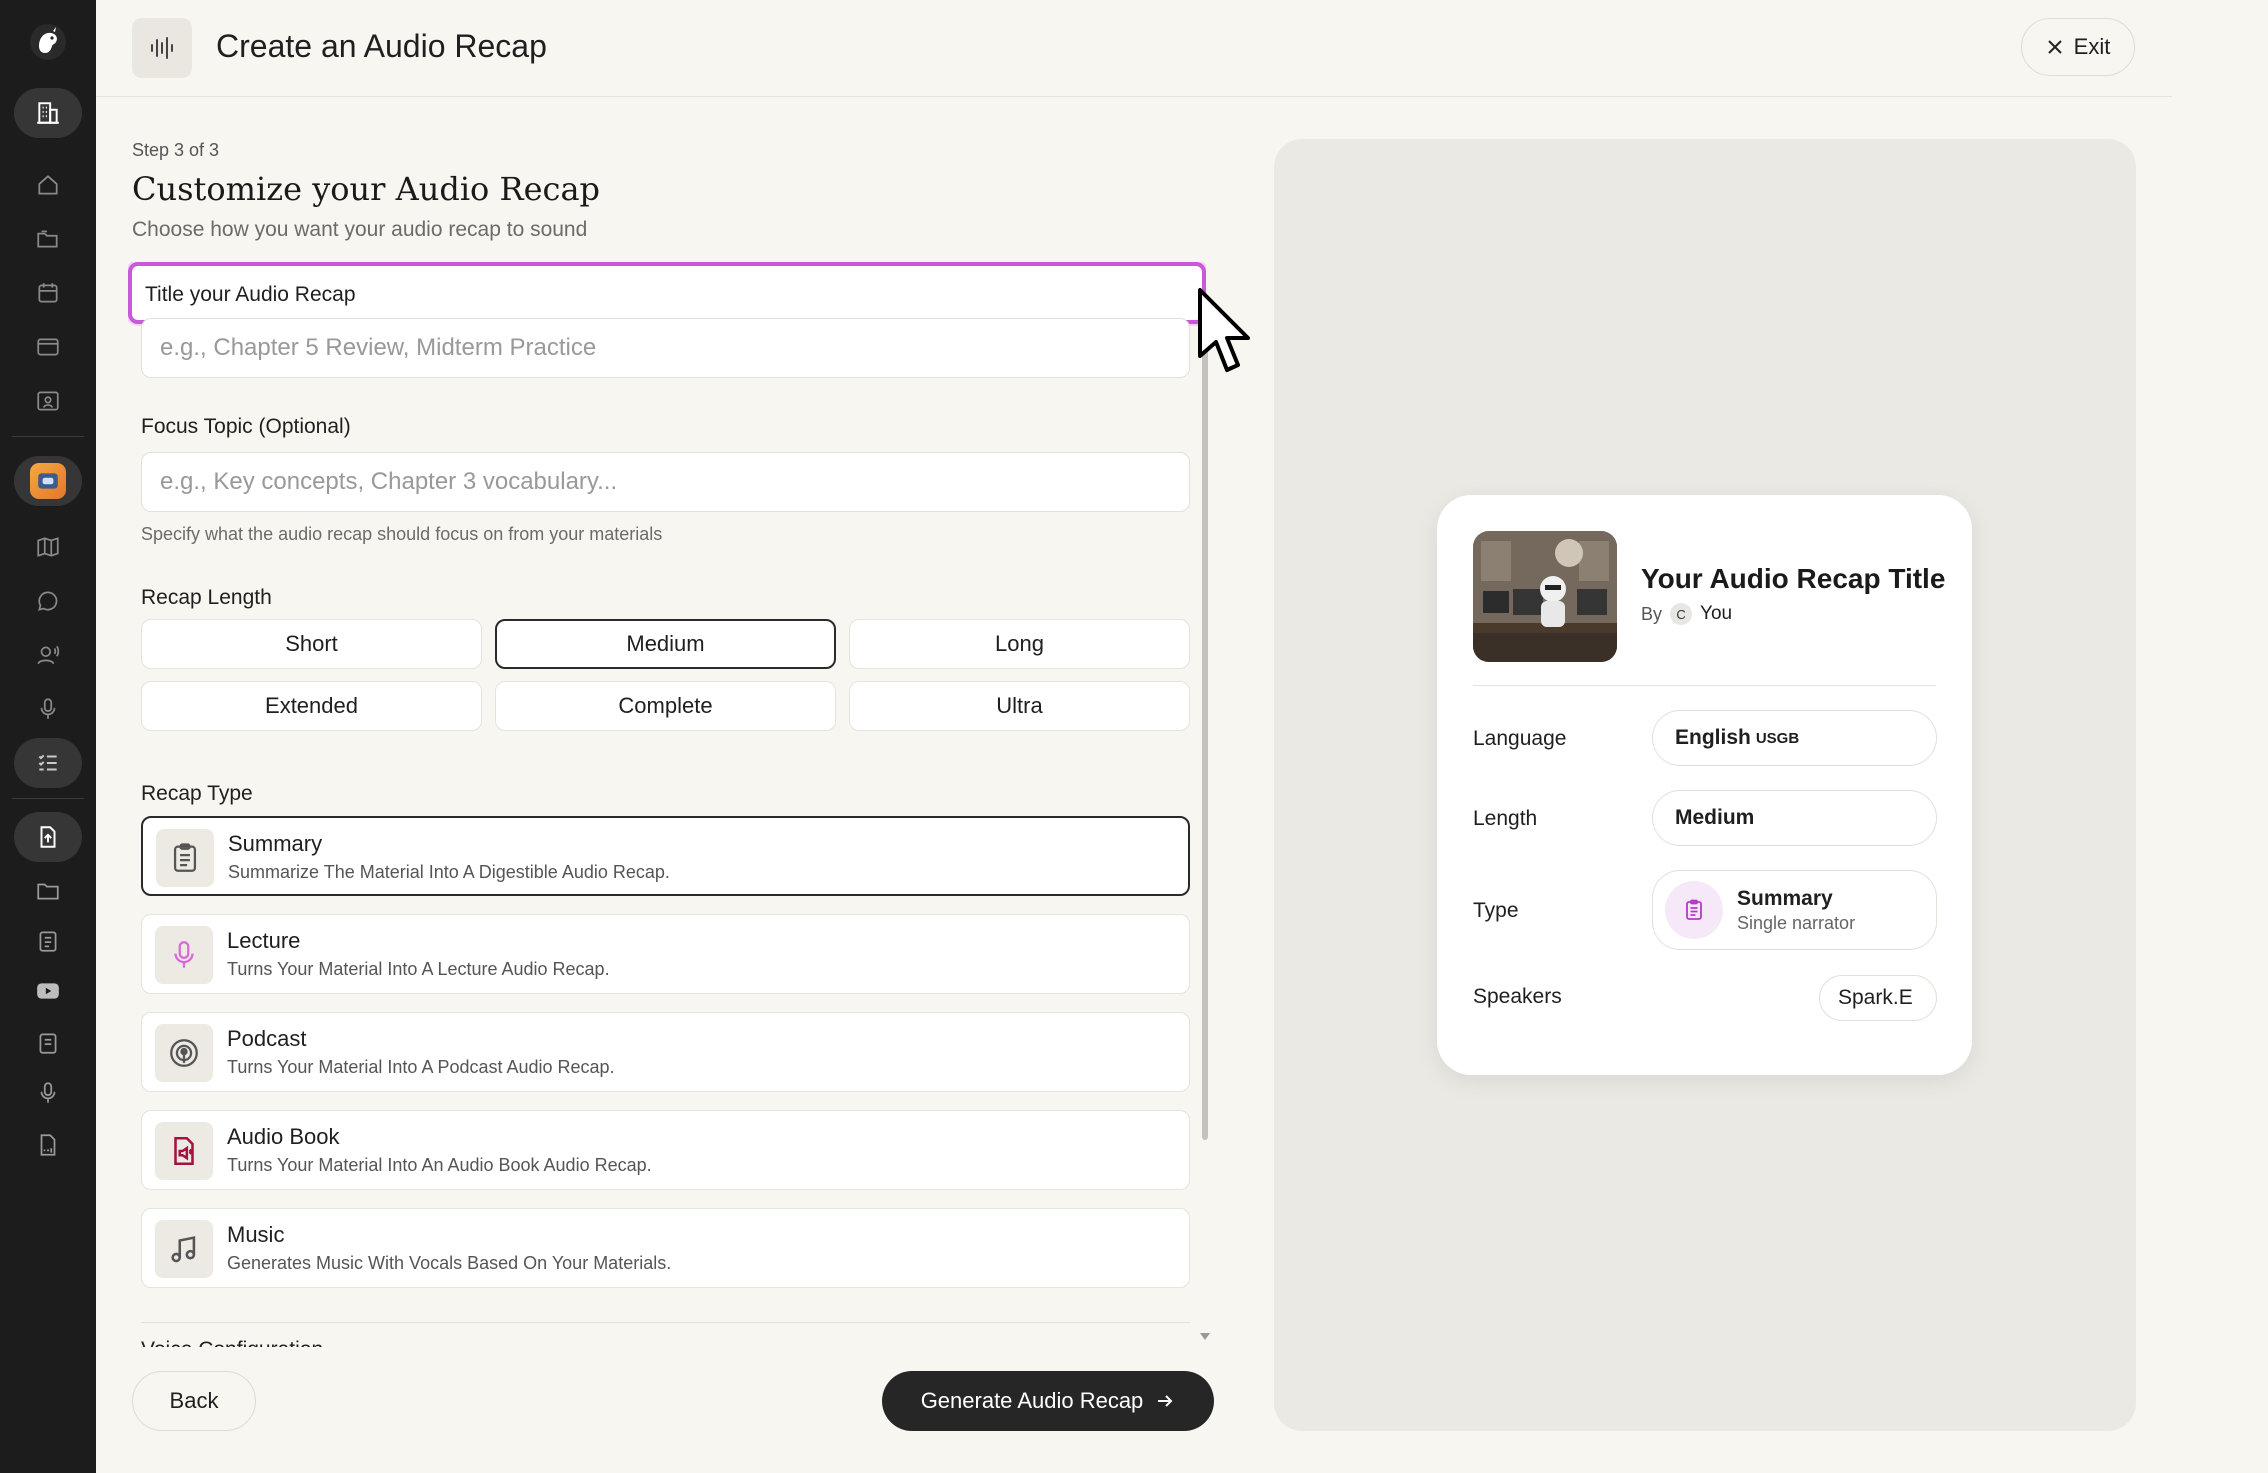  Describe the element at coordinates (48, 736) in the screenshot. I see `sidebar` at that location.